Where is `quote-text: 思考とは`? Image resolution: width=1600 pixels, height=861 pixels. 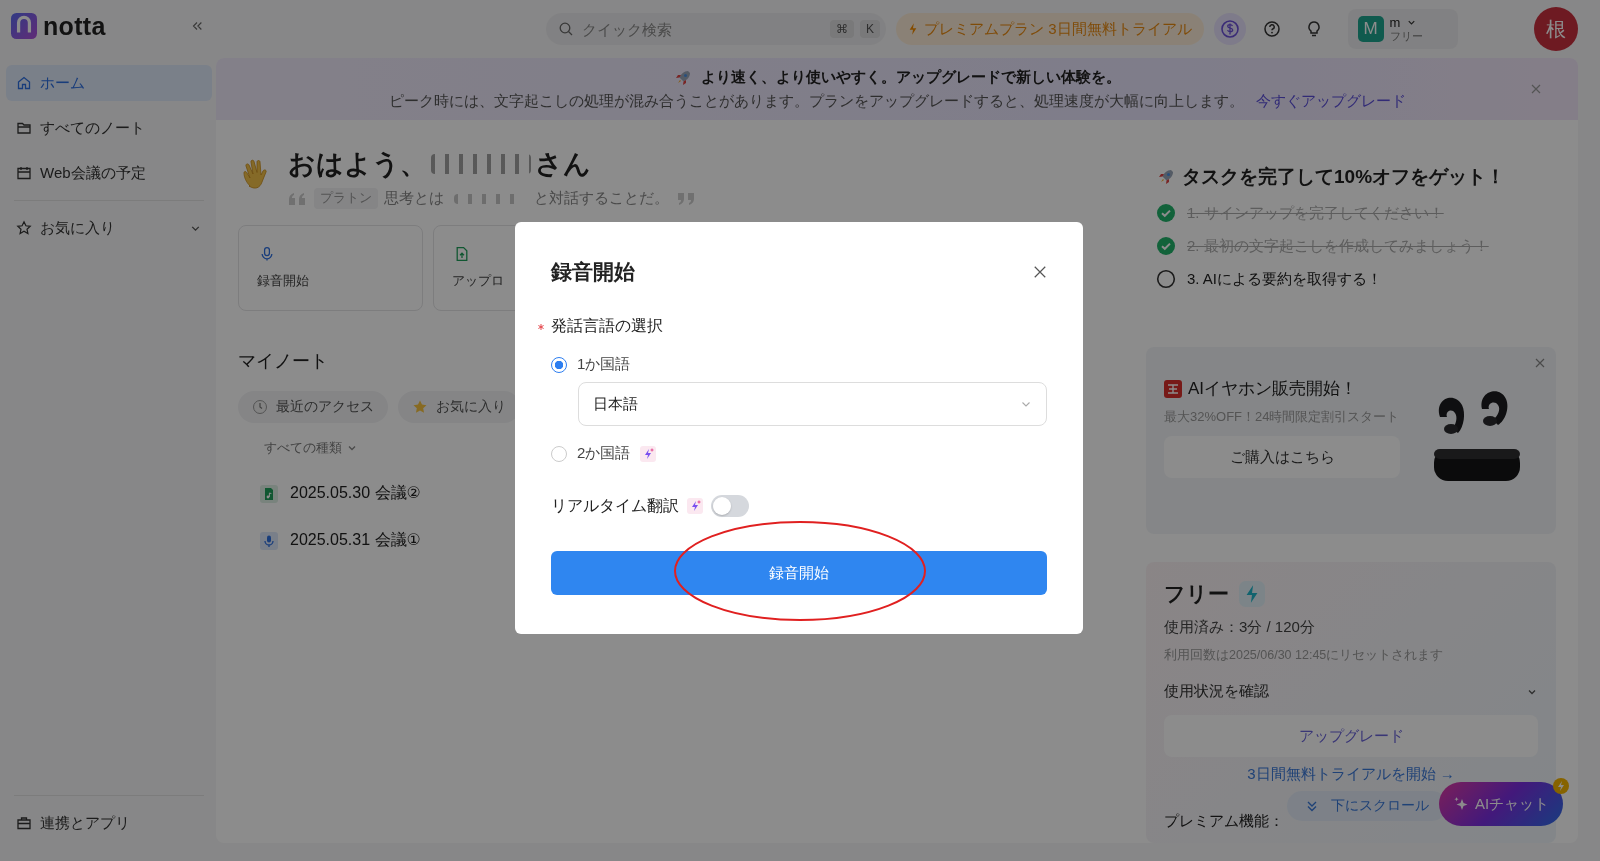
quote-text: 思考とは is located at coordinates (414, 198).